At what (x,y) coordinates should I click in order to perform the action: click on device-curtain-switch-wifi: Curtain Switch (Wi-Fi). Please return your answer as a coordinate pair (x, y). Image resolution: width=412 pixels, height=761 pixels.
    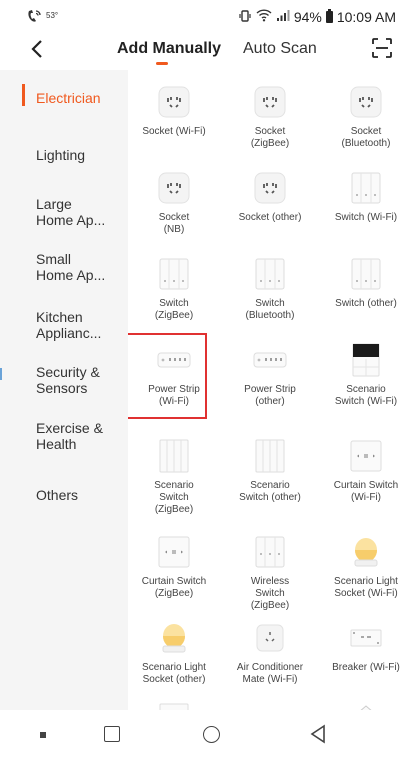
    Looking at the image, I should click on (366, 471).